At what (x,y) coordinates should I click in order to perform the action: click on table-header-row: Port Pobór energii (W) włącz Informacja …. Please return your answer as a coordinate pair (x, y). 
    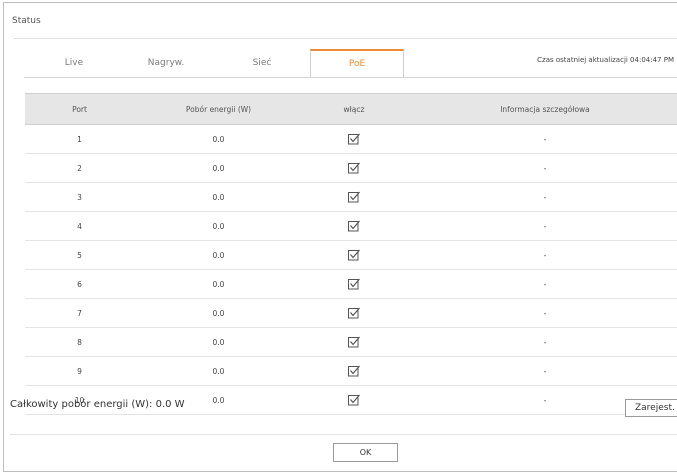
    Looking at the image, I should click on (351, 109).